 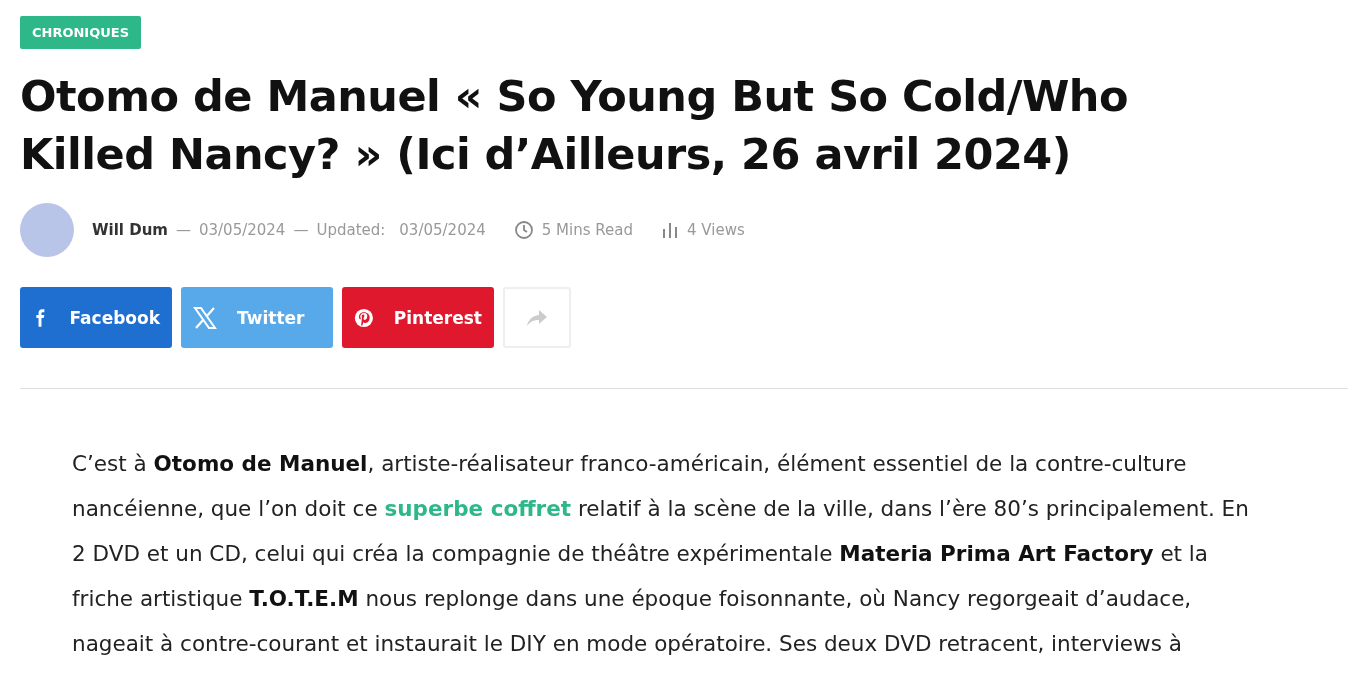 I want to click on author-link: Will Dum, so click(x=130, y=230).